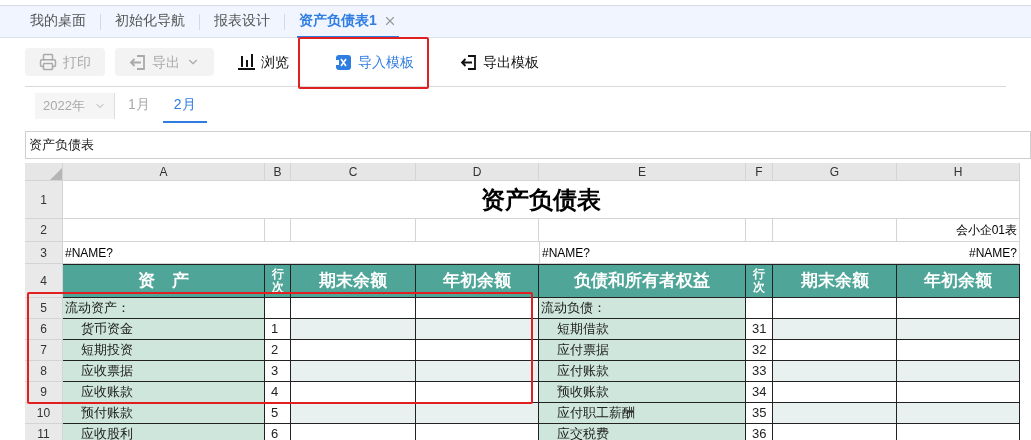 The image size is (1031, 440). What do you see at coordinates (150, 21) in the screenshot?
I see `tab: 初始化导航` at bounding box center [150, 21].